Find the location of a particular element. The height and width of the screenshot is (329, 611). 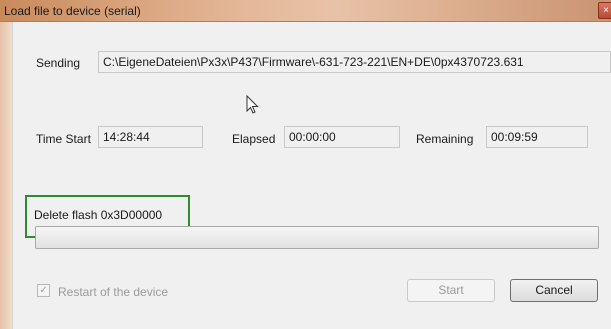

time-start-field: 14:28:44 is located at coordinates (150, 137).